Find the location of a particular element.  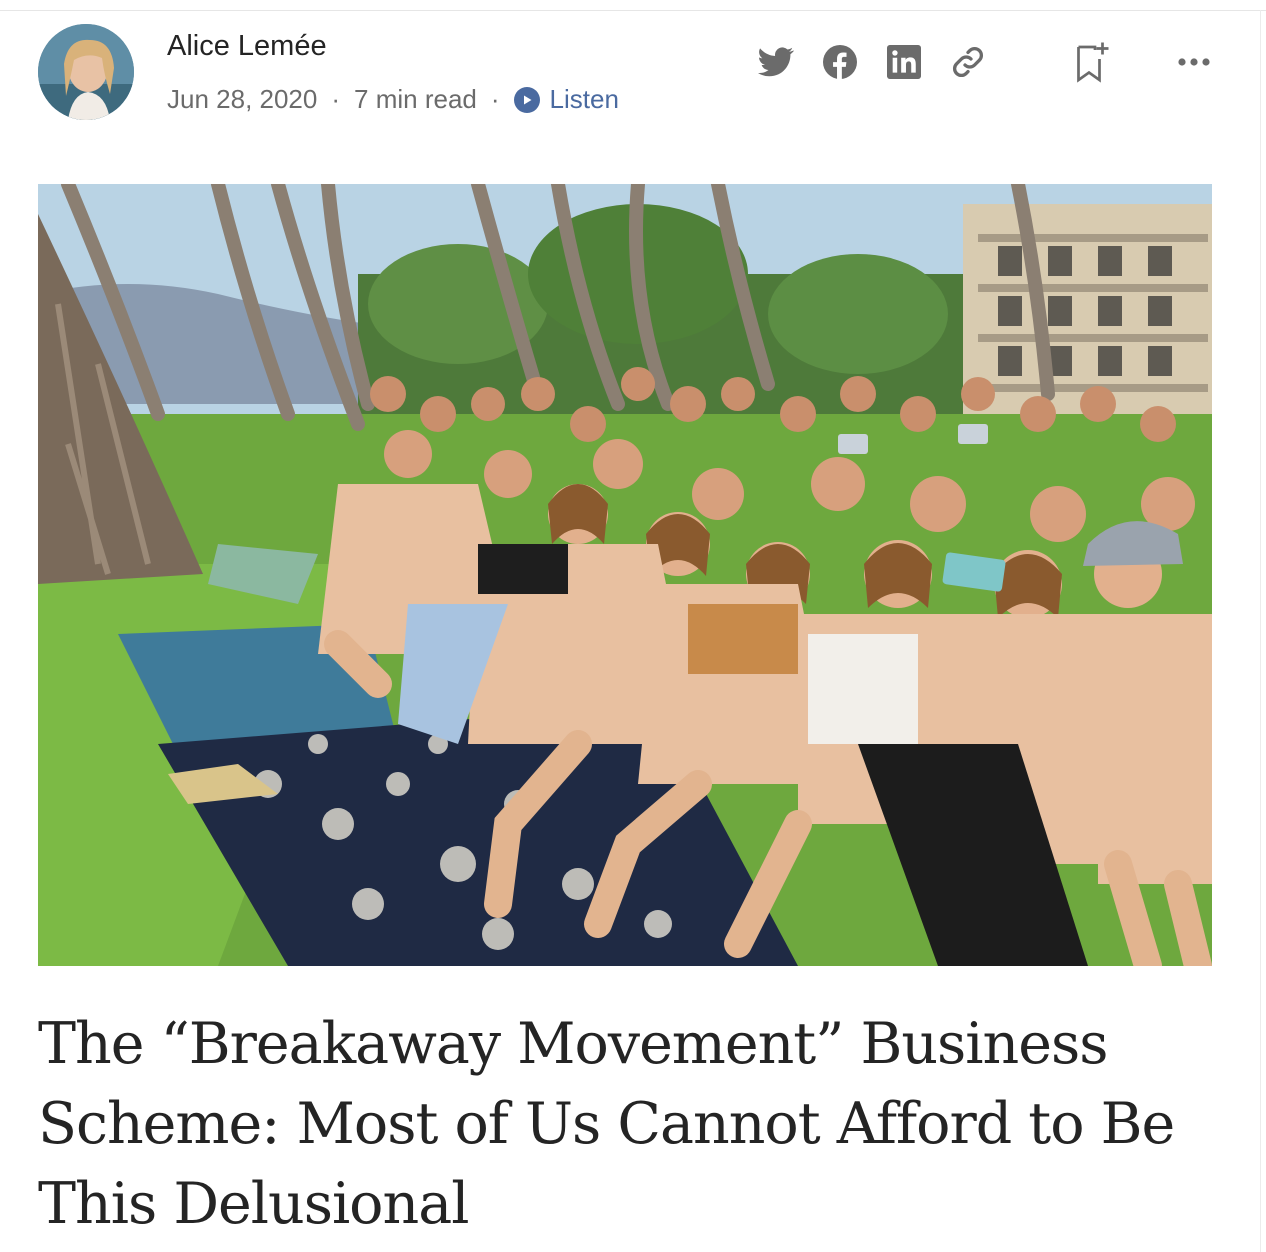

copy-link-icon is located at coordinates (968, 62).